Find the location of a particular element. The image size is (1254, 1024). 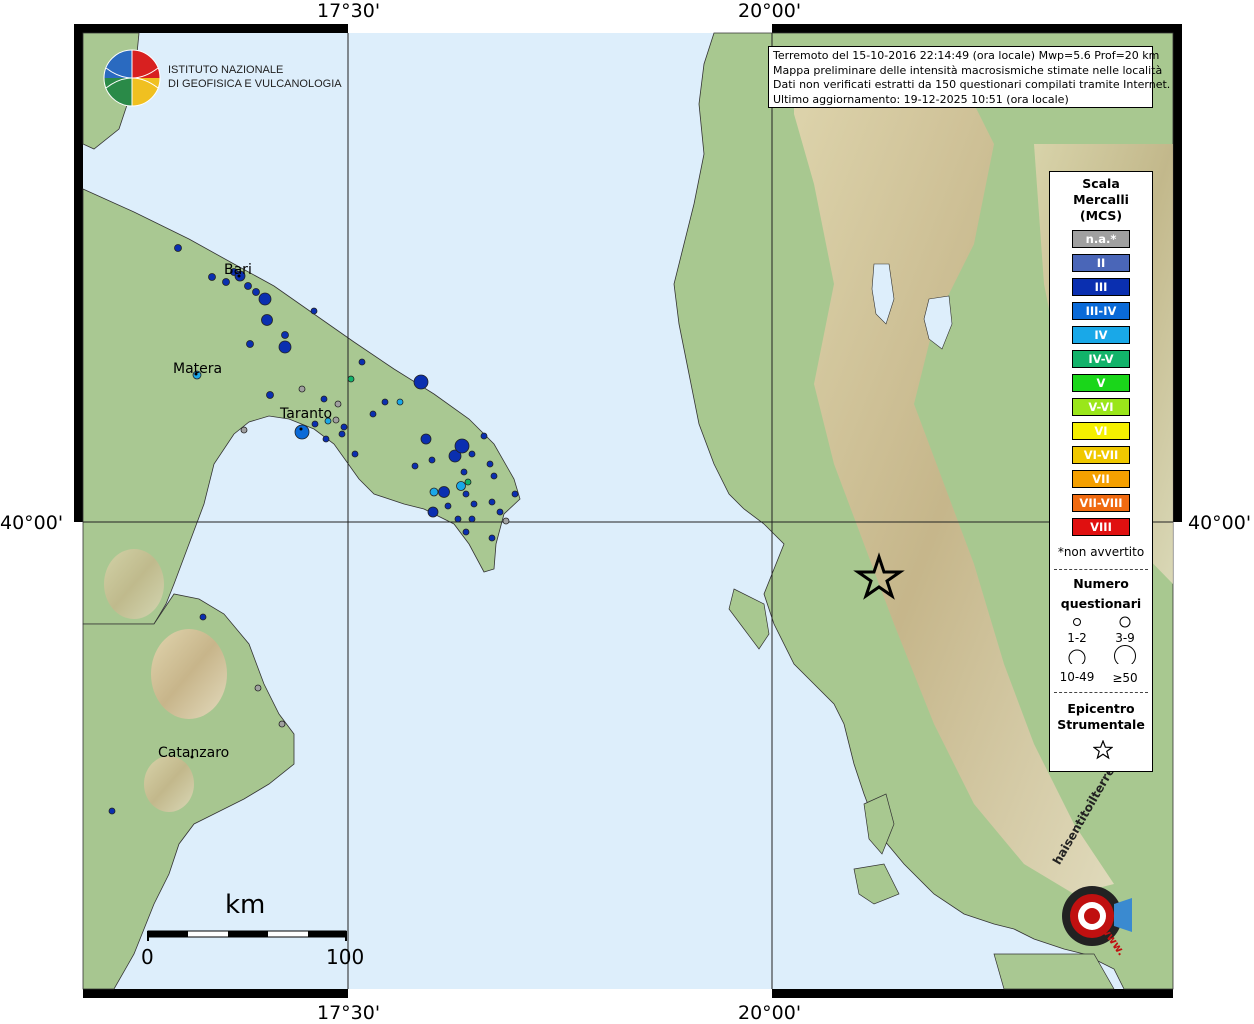

epicenter-title-line2: Strumentale is located at coordinates (1101, 724).